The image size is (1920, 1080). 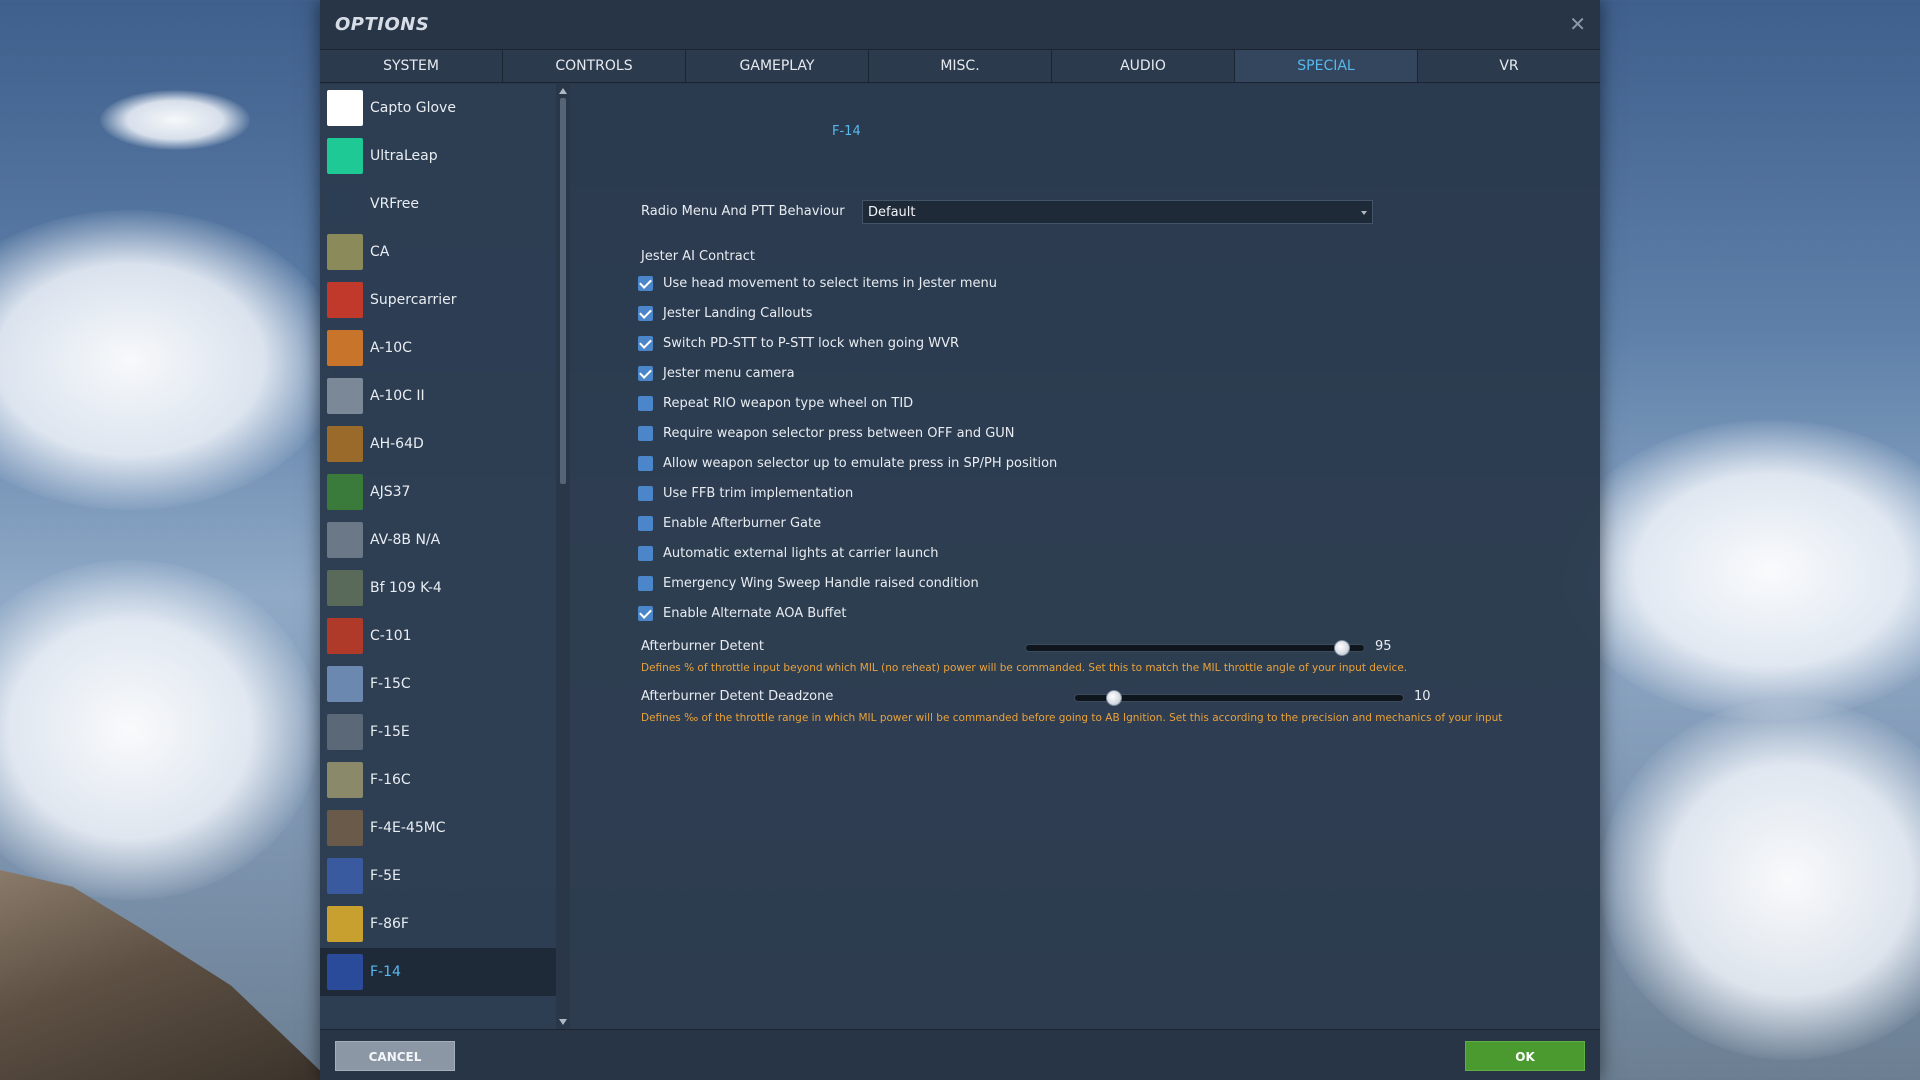 I want to click on checkbox-label: Use FFB trim implementation, so click(x=758, y=493).